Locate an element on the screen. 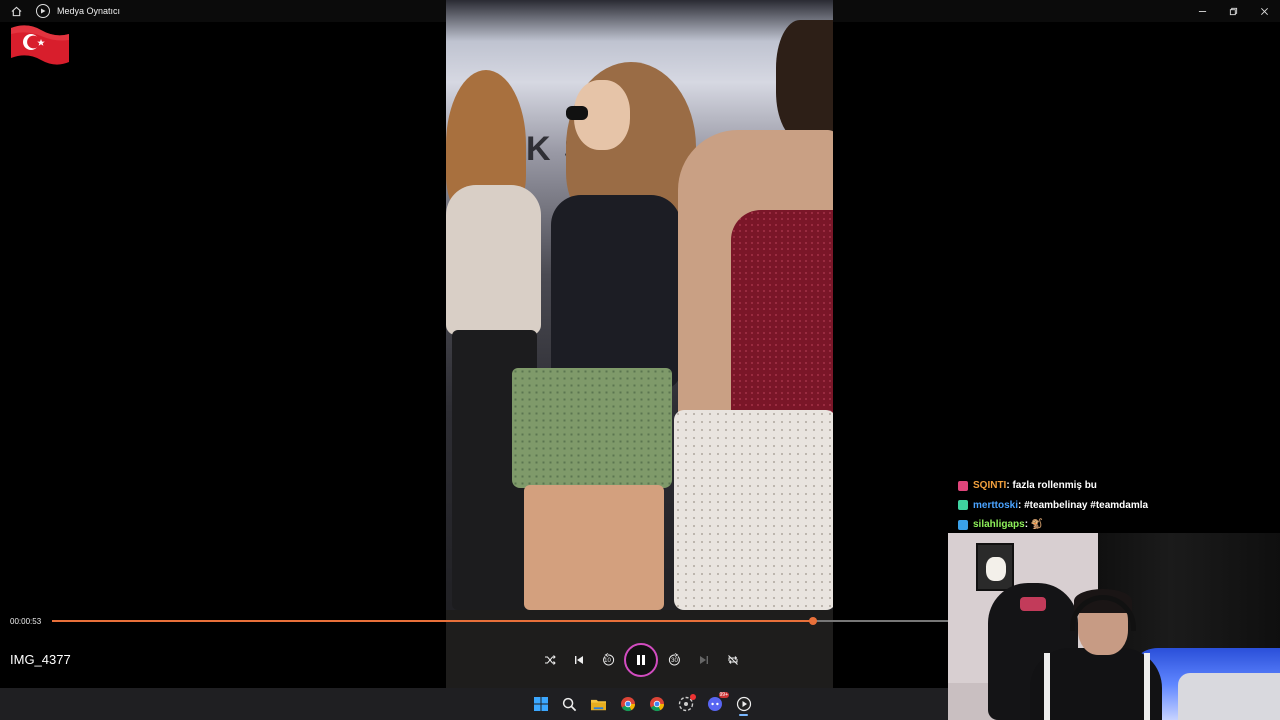 The width and height of the screenshot is (1280, 720). green-skirt is located at coordinates (592, 428).